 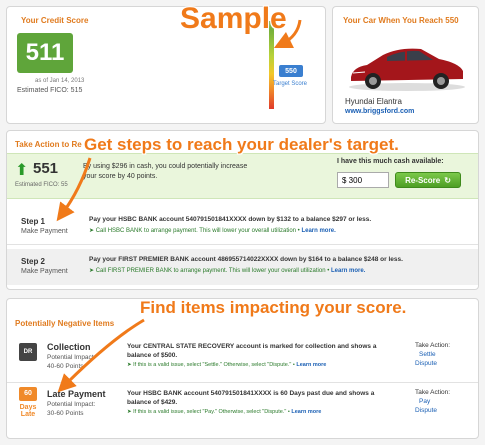 What do you see at coordinates (273, 307) in the screenshot?
I see `items-callout: Find items impacting your score.` at bounding box center [273, 307].